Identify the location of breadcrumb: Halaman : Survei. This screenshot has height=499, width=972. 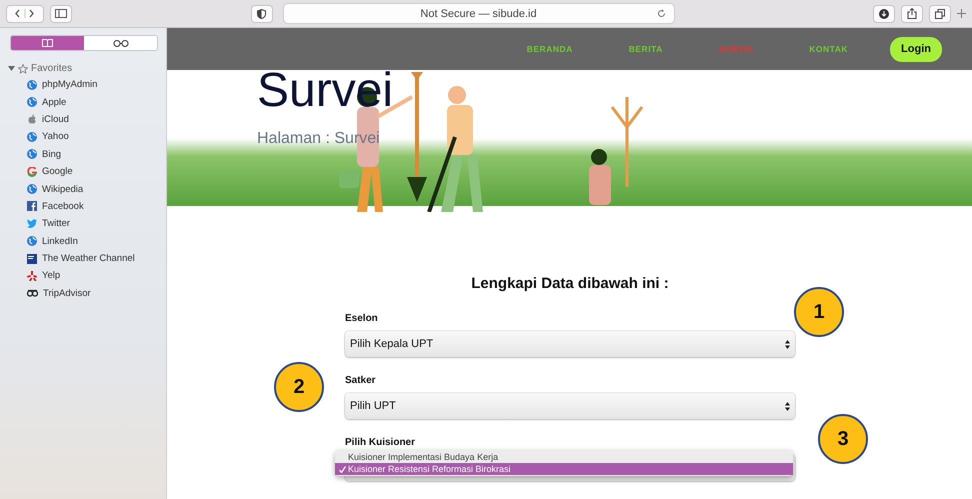
(319, 139).